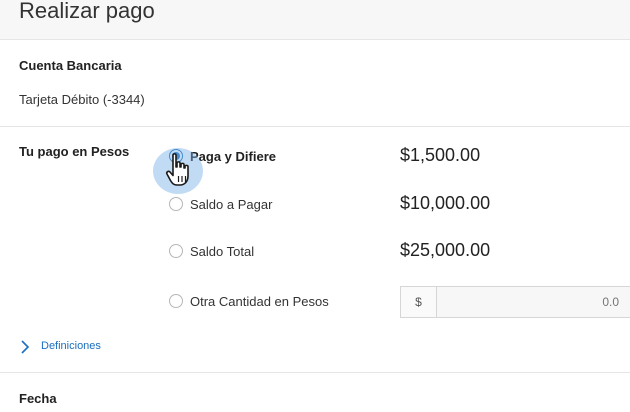 The height and width of the screenshot is (412, 630). I want to click on page-header: Realizar pago, so click(315, 20).